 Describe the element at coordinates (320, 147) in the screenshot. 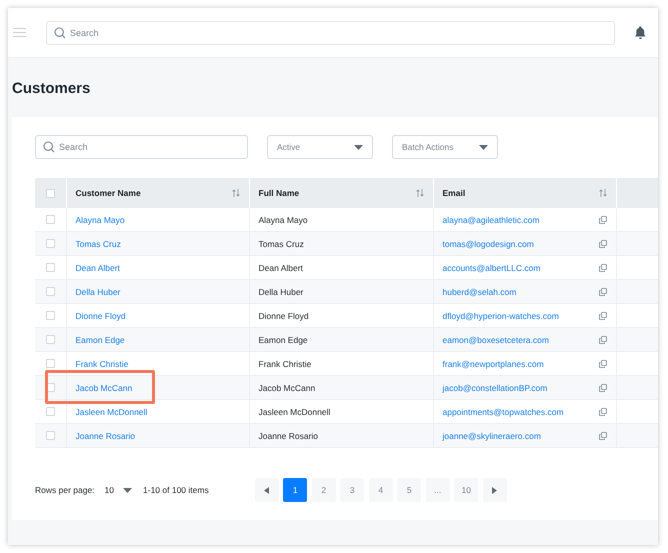

I see `status-dropdown: Active` at that location.